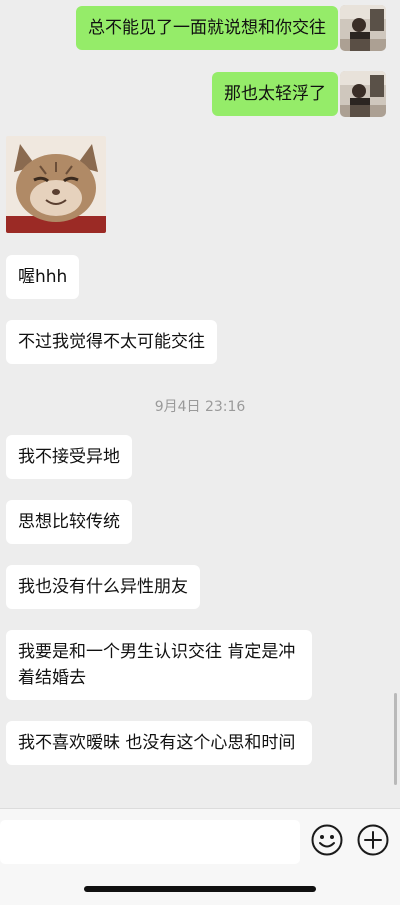  I want to click on message-bubble-incoming: 思想比较传统, so click(69, 522).